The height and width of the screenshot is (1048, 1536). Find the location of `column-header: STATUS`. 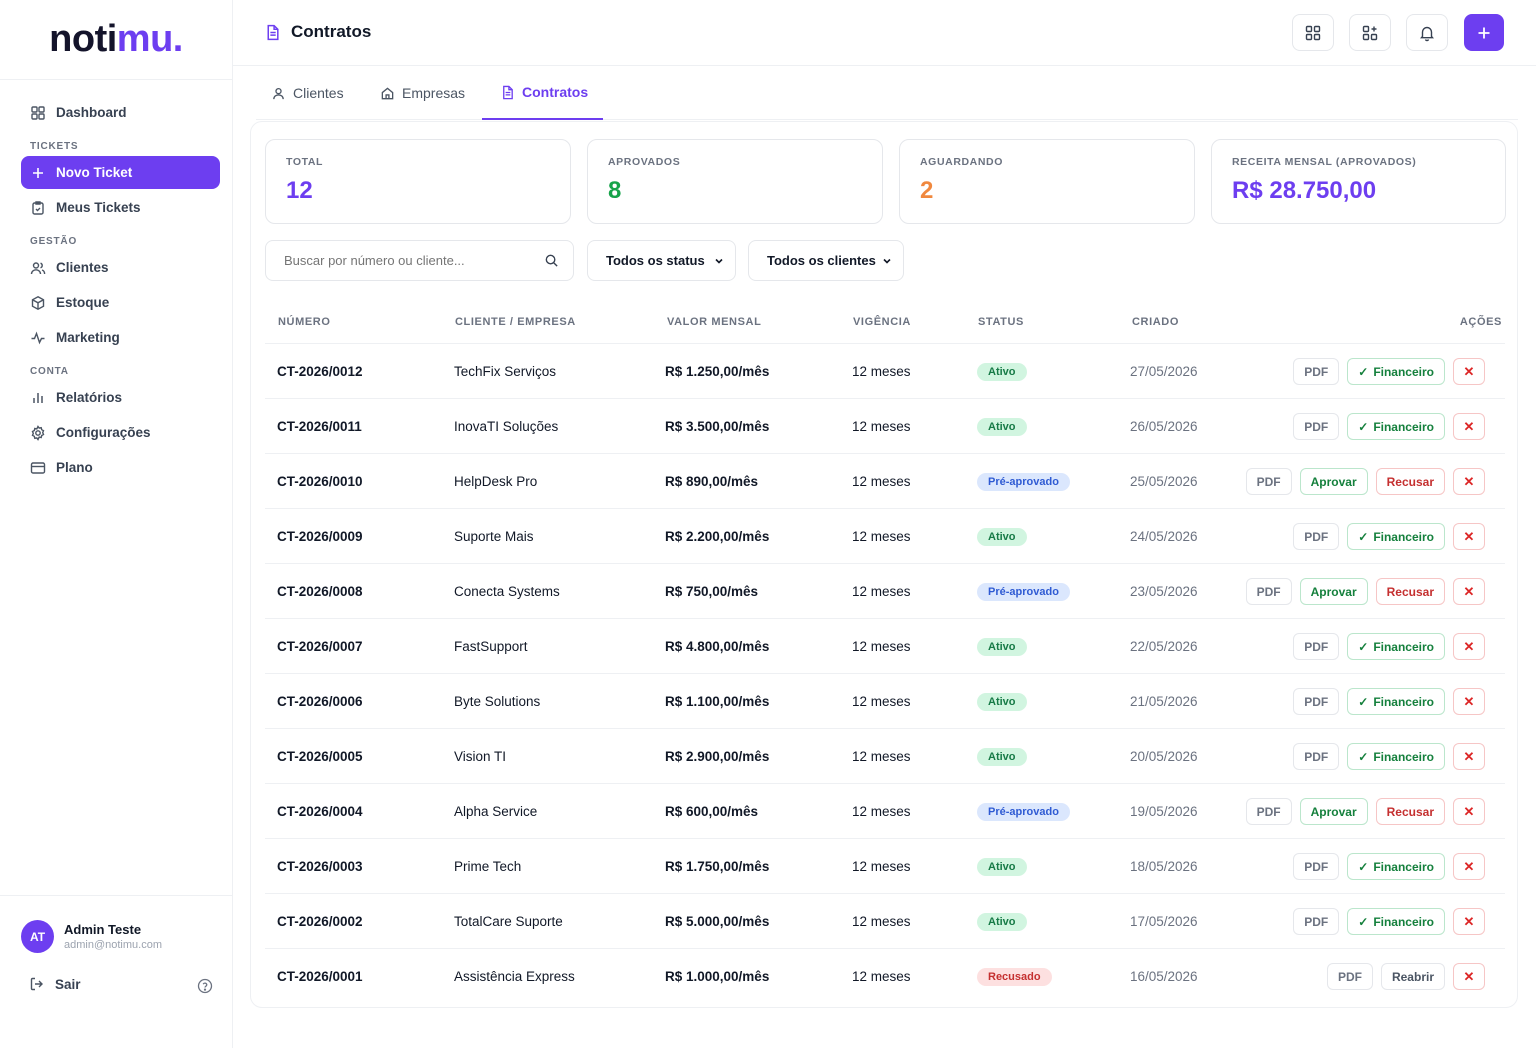

column-header: STATUS is located at coordinates (1001, 322).